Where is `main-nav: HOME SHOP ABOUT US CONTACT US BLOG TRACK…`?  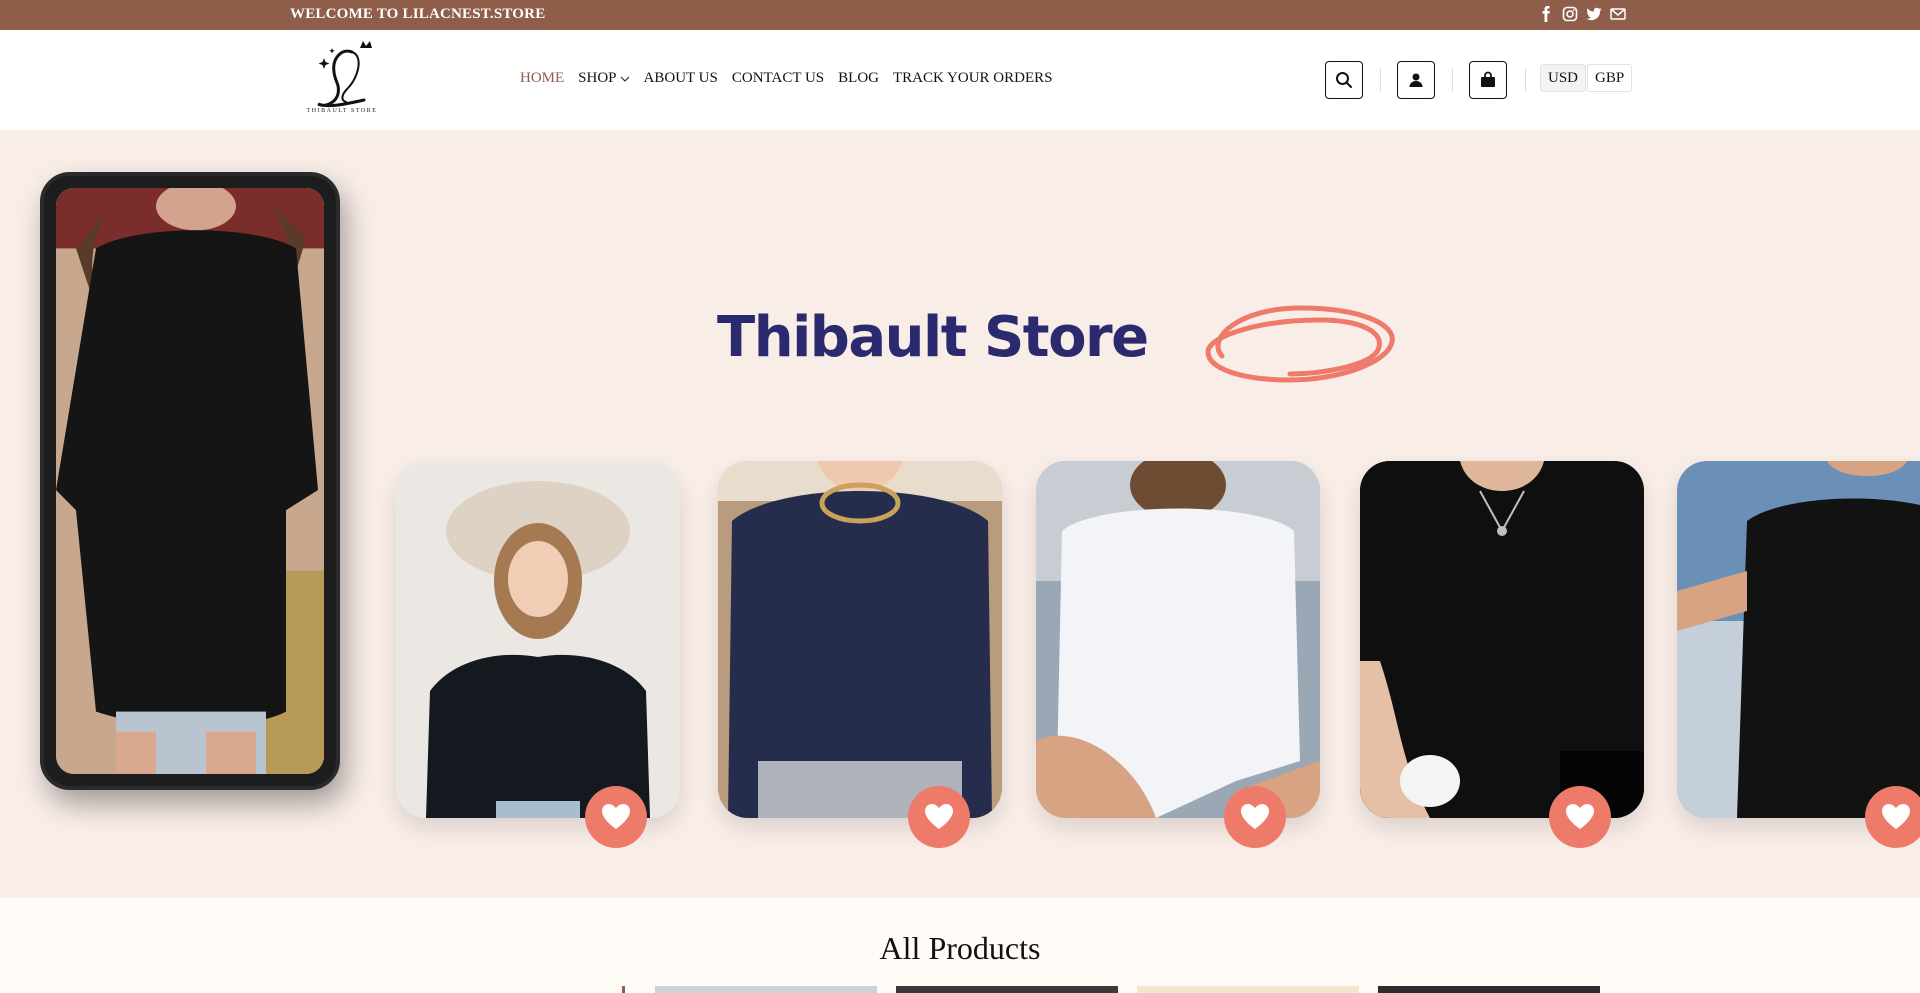 main-nav: HOME SHOP ABOUT US CONTACT US BLOG TRACK… is located at coordinates (786, 78).